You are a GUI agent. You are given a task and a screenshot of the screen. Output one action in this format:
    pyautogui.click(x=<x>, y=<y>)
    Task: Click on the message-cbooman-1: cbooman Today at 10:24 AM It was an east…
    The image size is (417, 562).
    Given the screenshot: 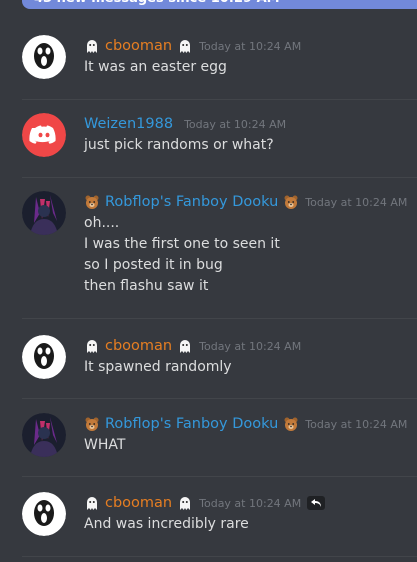 What is the action you would take?
    pyautogui.click(x=208, y=67)
    